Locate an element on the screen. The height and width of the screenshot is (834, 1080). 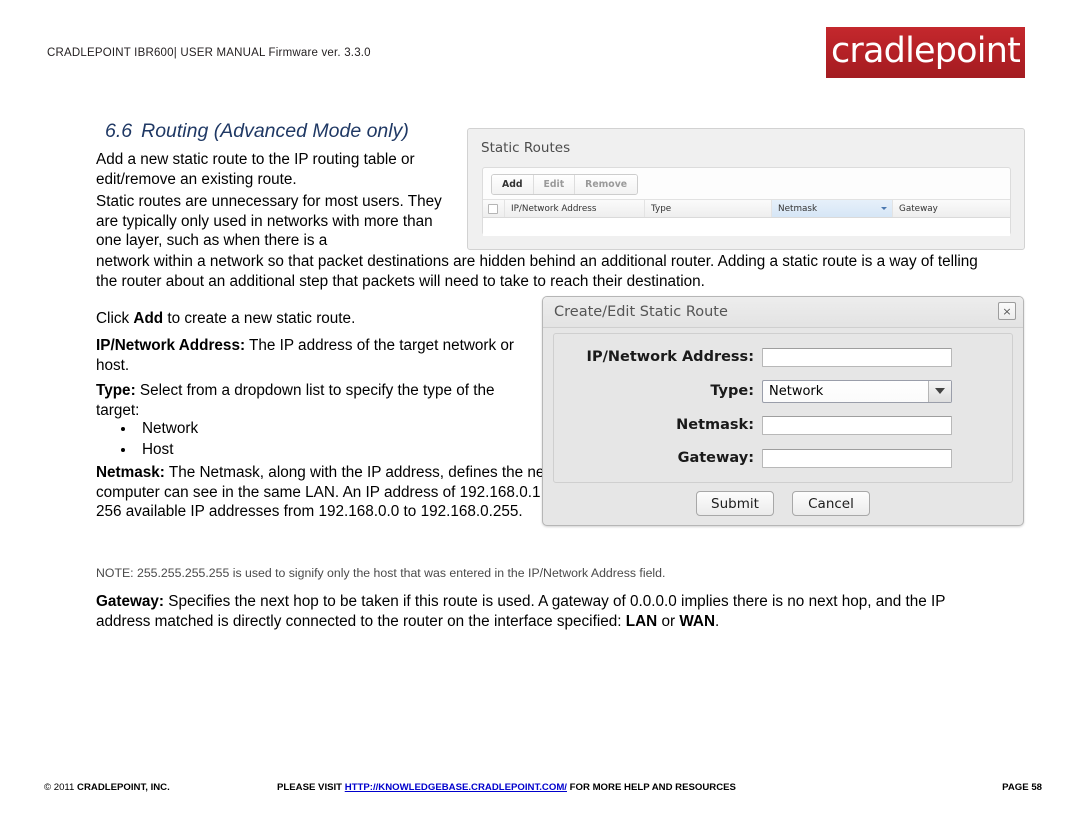
section-number: 6.6 is located at coordinates (119, 131).